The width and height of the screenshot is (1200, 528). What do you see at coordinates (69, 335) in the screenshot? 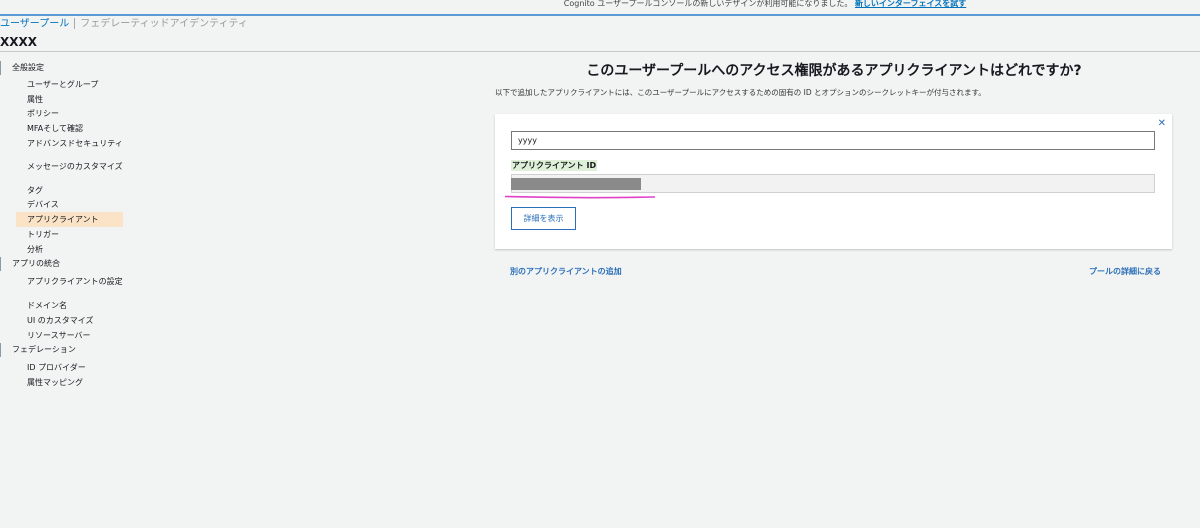
I see `sidebar-item-resource-servers: リソースサーバー` at bounding box center [69, 335].